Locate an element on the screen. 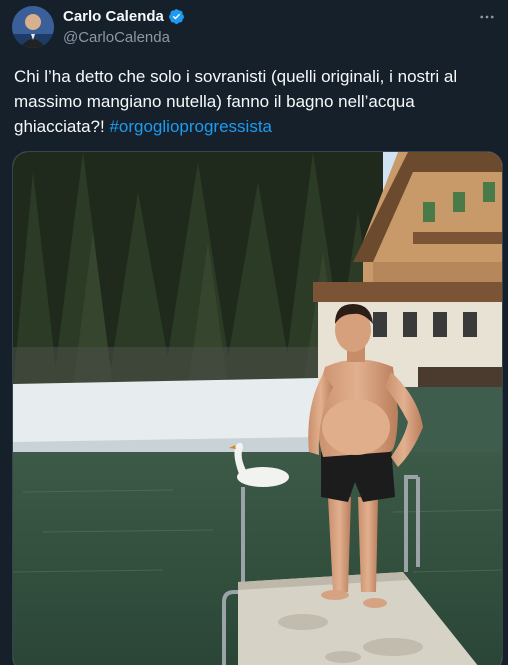 This screenshot has height=665, width=508. author-name-row: Carlo Calenda is located at coordinates (124, 16).